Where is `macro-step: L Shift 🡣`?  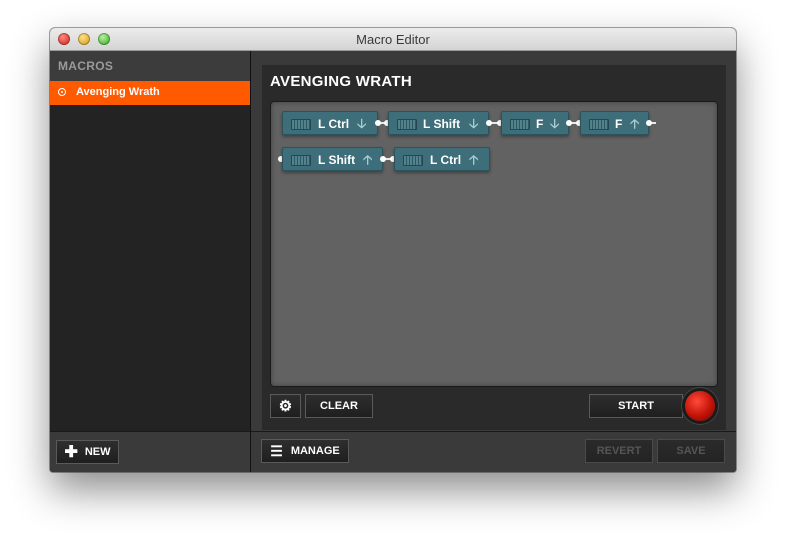
macro-step: L Shift 🡣 is located at coordinates (438, 123).